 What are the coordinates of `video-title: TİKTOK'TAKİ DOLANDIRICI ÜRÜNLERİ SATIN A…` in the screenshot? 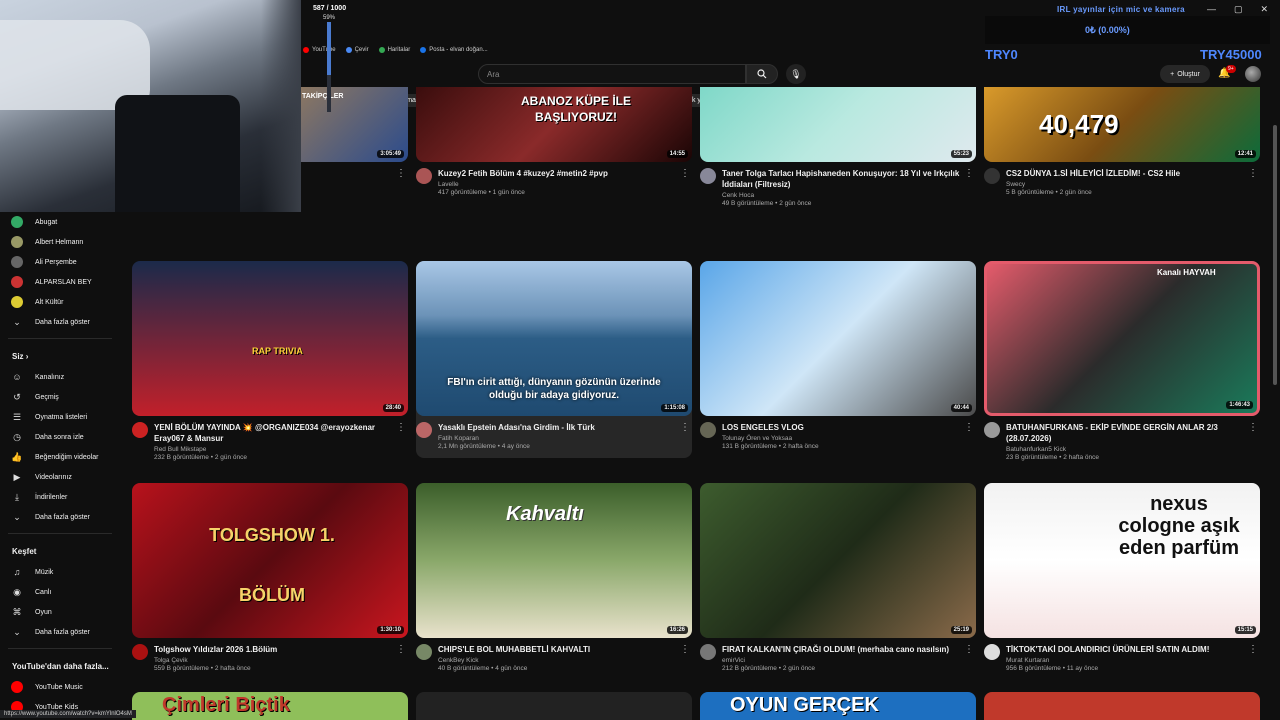 It's located at (1113, 649).